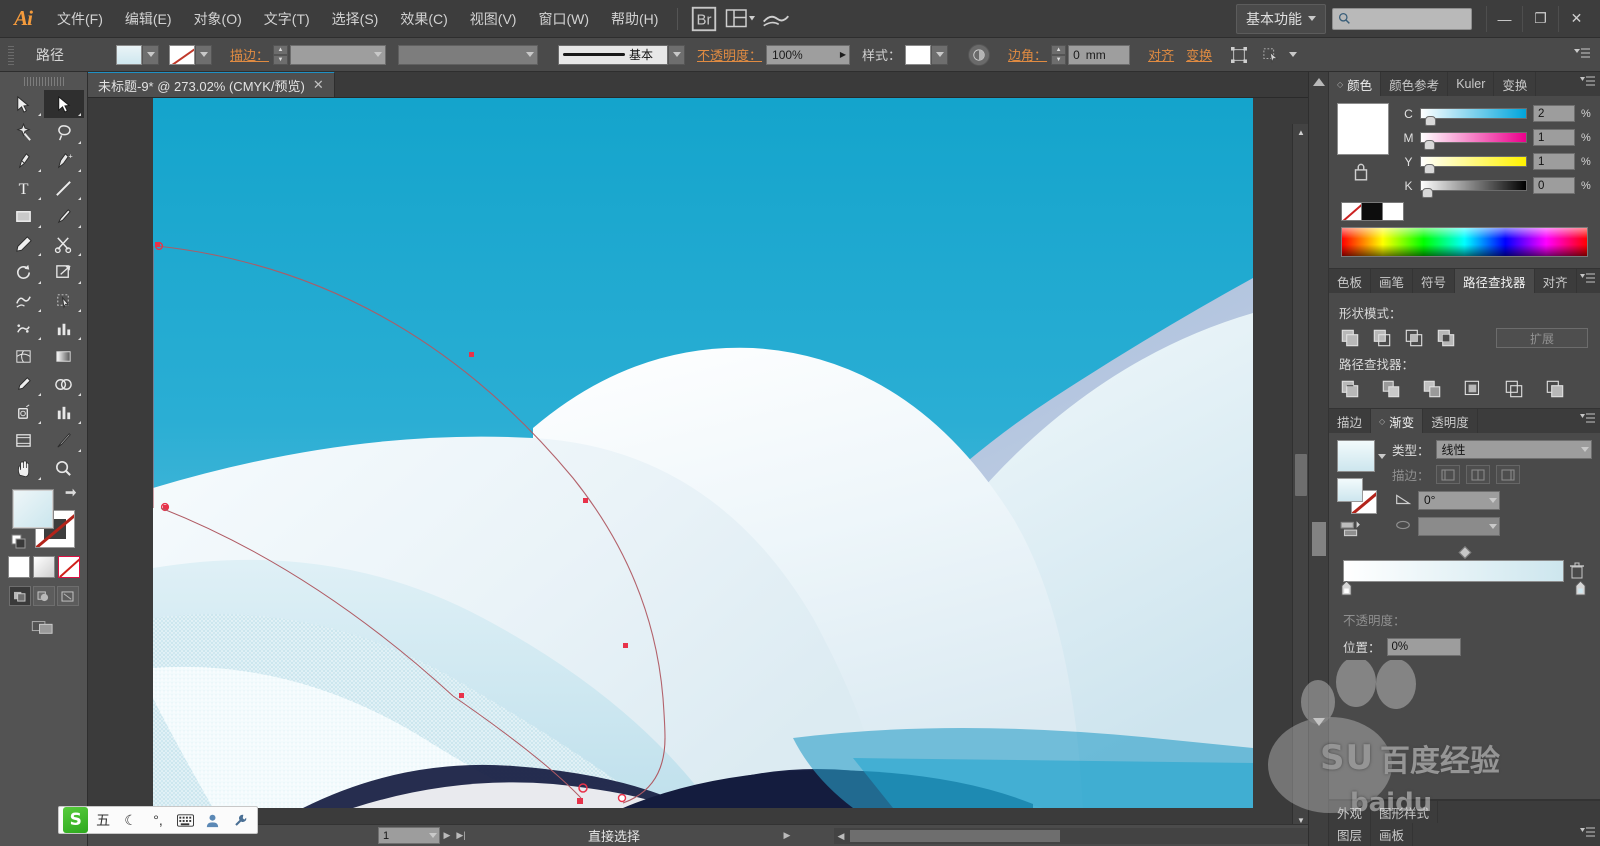 The image size is (1600, 846). What do you see at coordinates (1477, 474) in the screenshot?
I see `stroke-gradient-along` at bounding box center [1477, 474].